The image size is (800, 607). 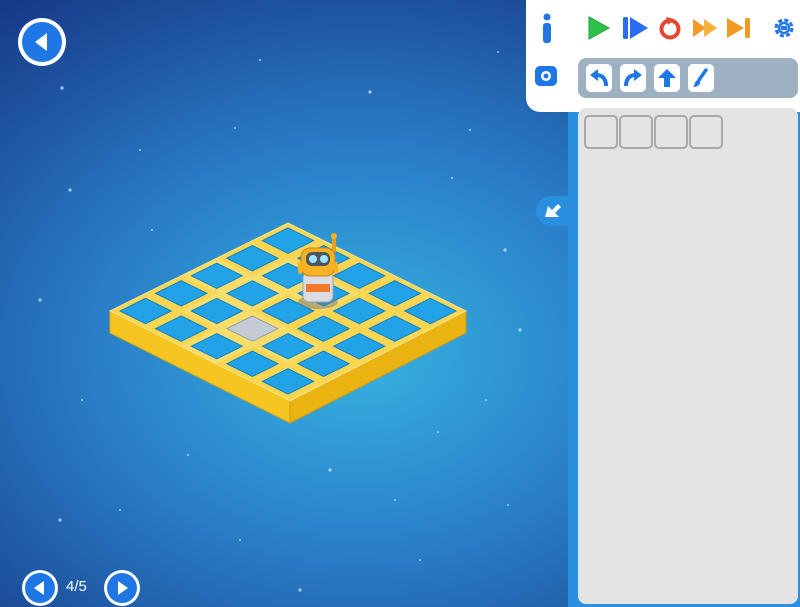 I want to click on level-indicator: 4/5, so click(x=76, y=586).